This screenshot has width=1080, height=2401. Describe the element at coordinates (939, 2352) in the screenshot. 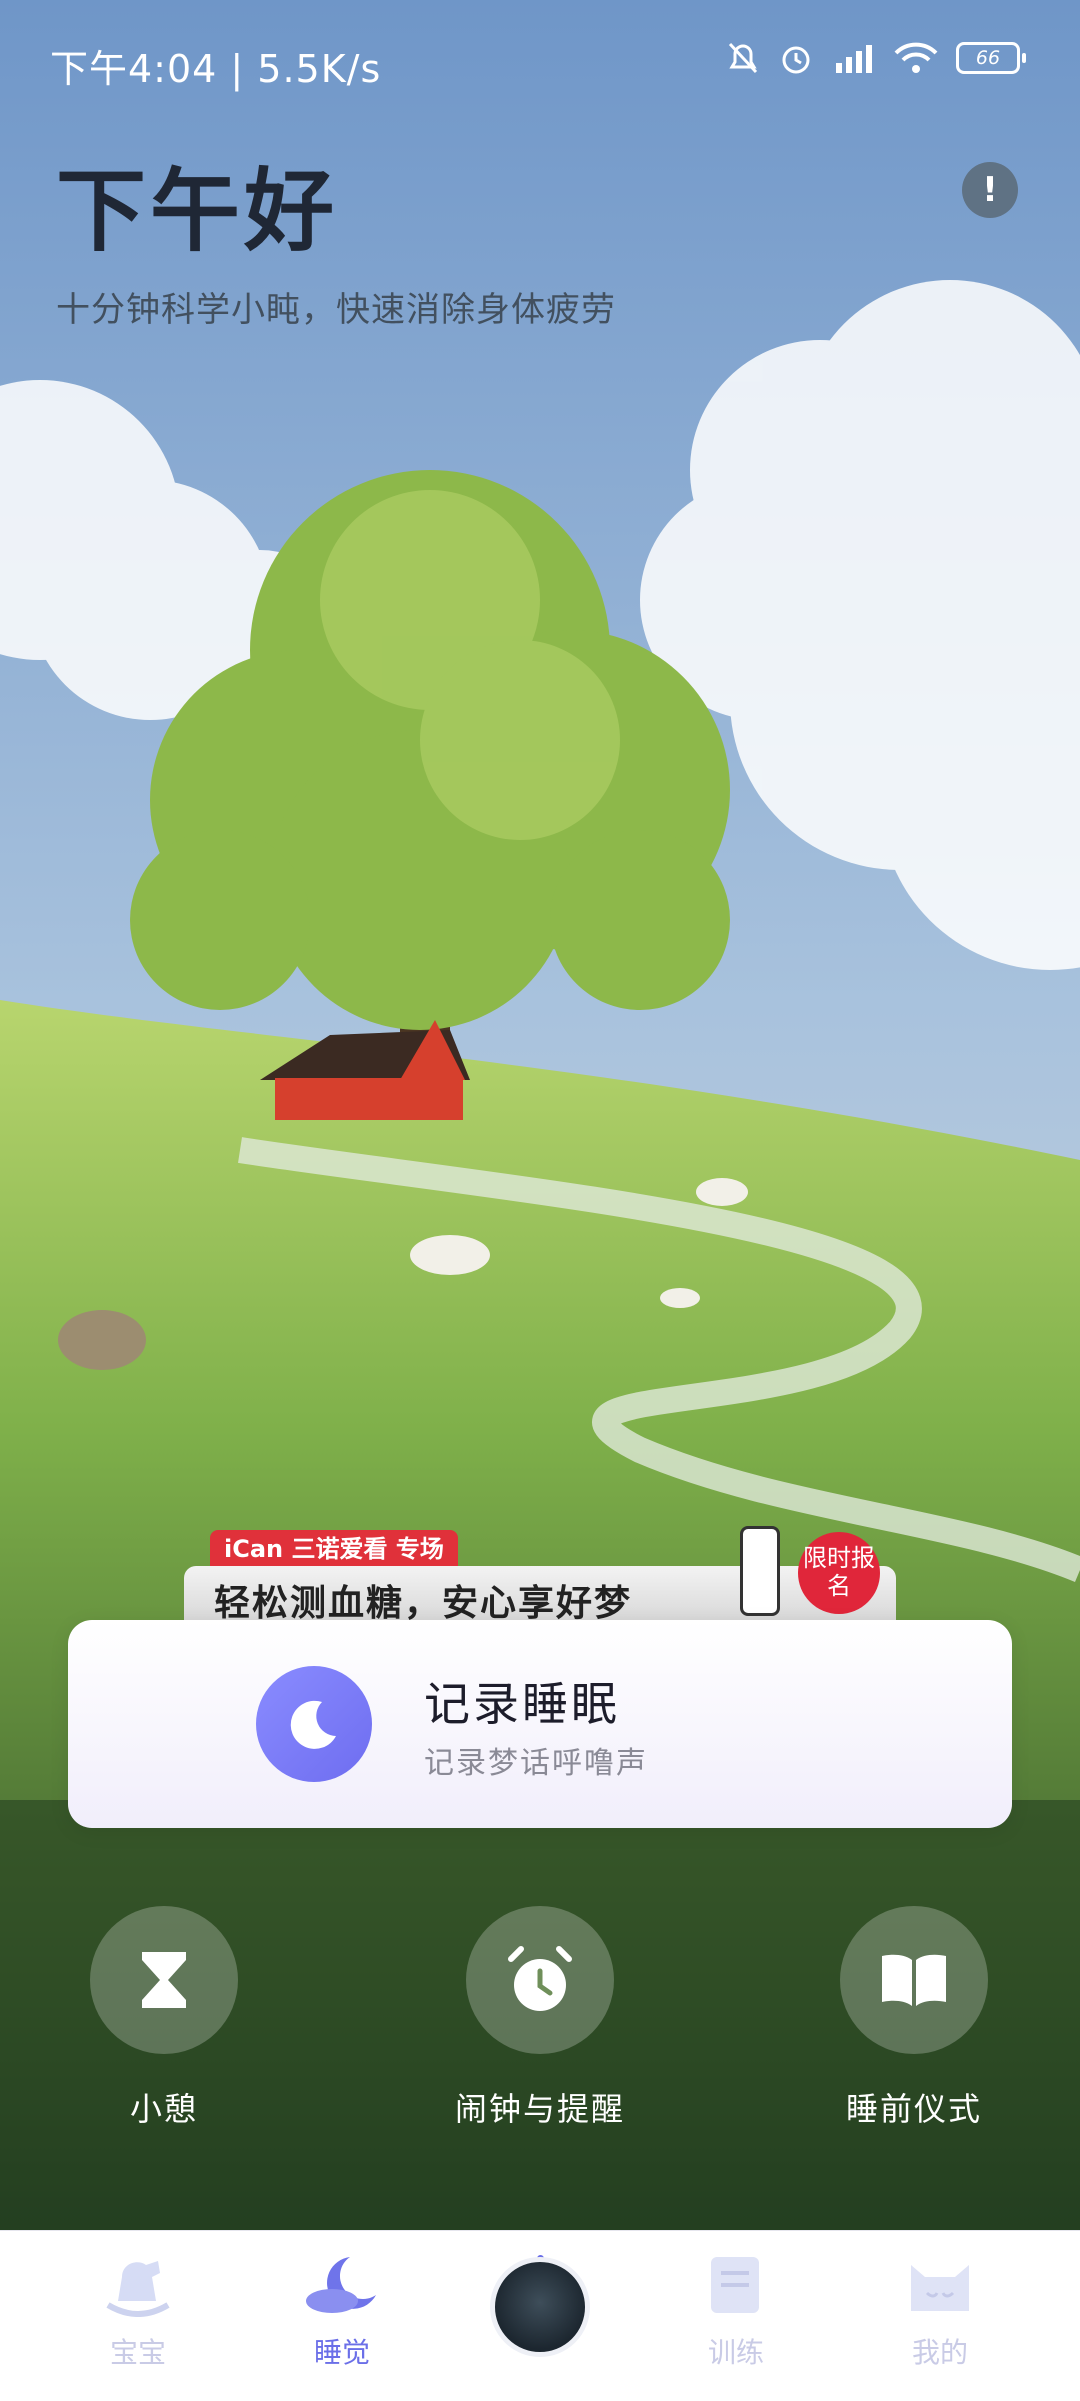

I see `nav-mine-label: 我的` at that location.